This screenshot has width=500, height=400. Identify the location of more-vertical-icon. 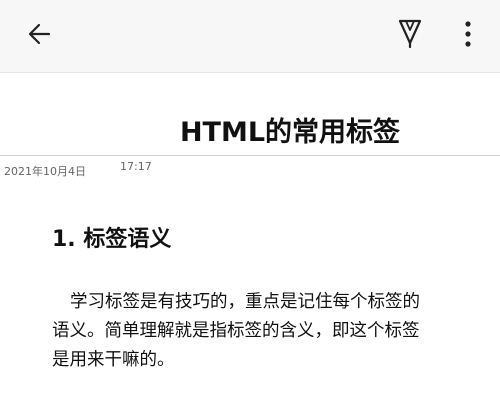
(468, 34).